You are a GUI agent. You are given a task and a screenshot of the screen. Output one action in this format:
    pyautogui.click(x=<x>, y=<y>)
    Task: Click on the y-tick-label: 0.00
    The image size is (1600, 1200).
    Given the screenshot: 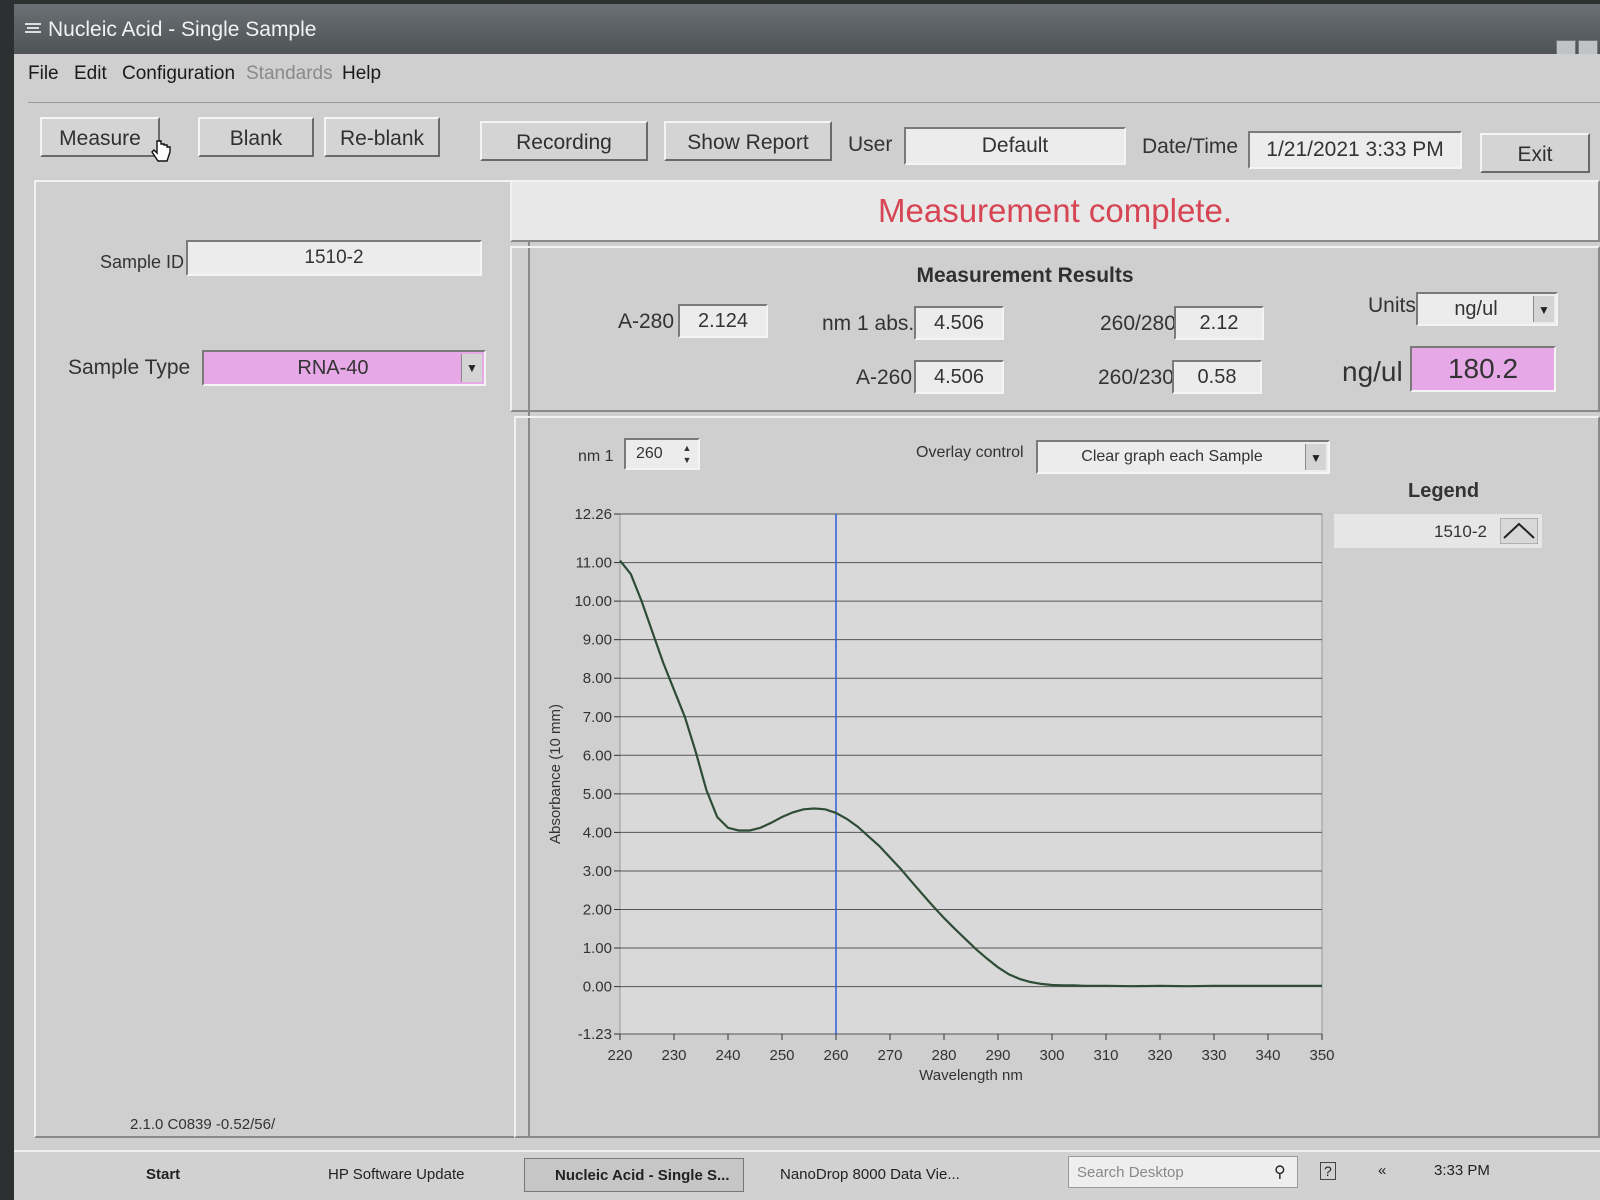 What is the action you would take?
    pyautogui.click(x=597, y=987)
    